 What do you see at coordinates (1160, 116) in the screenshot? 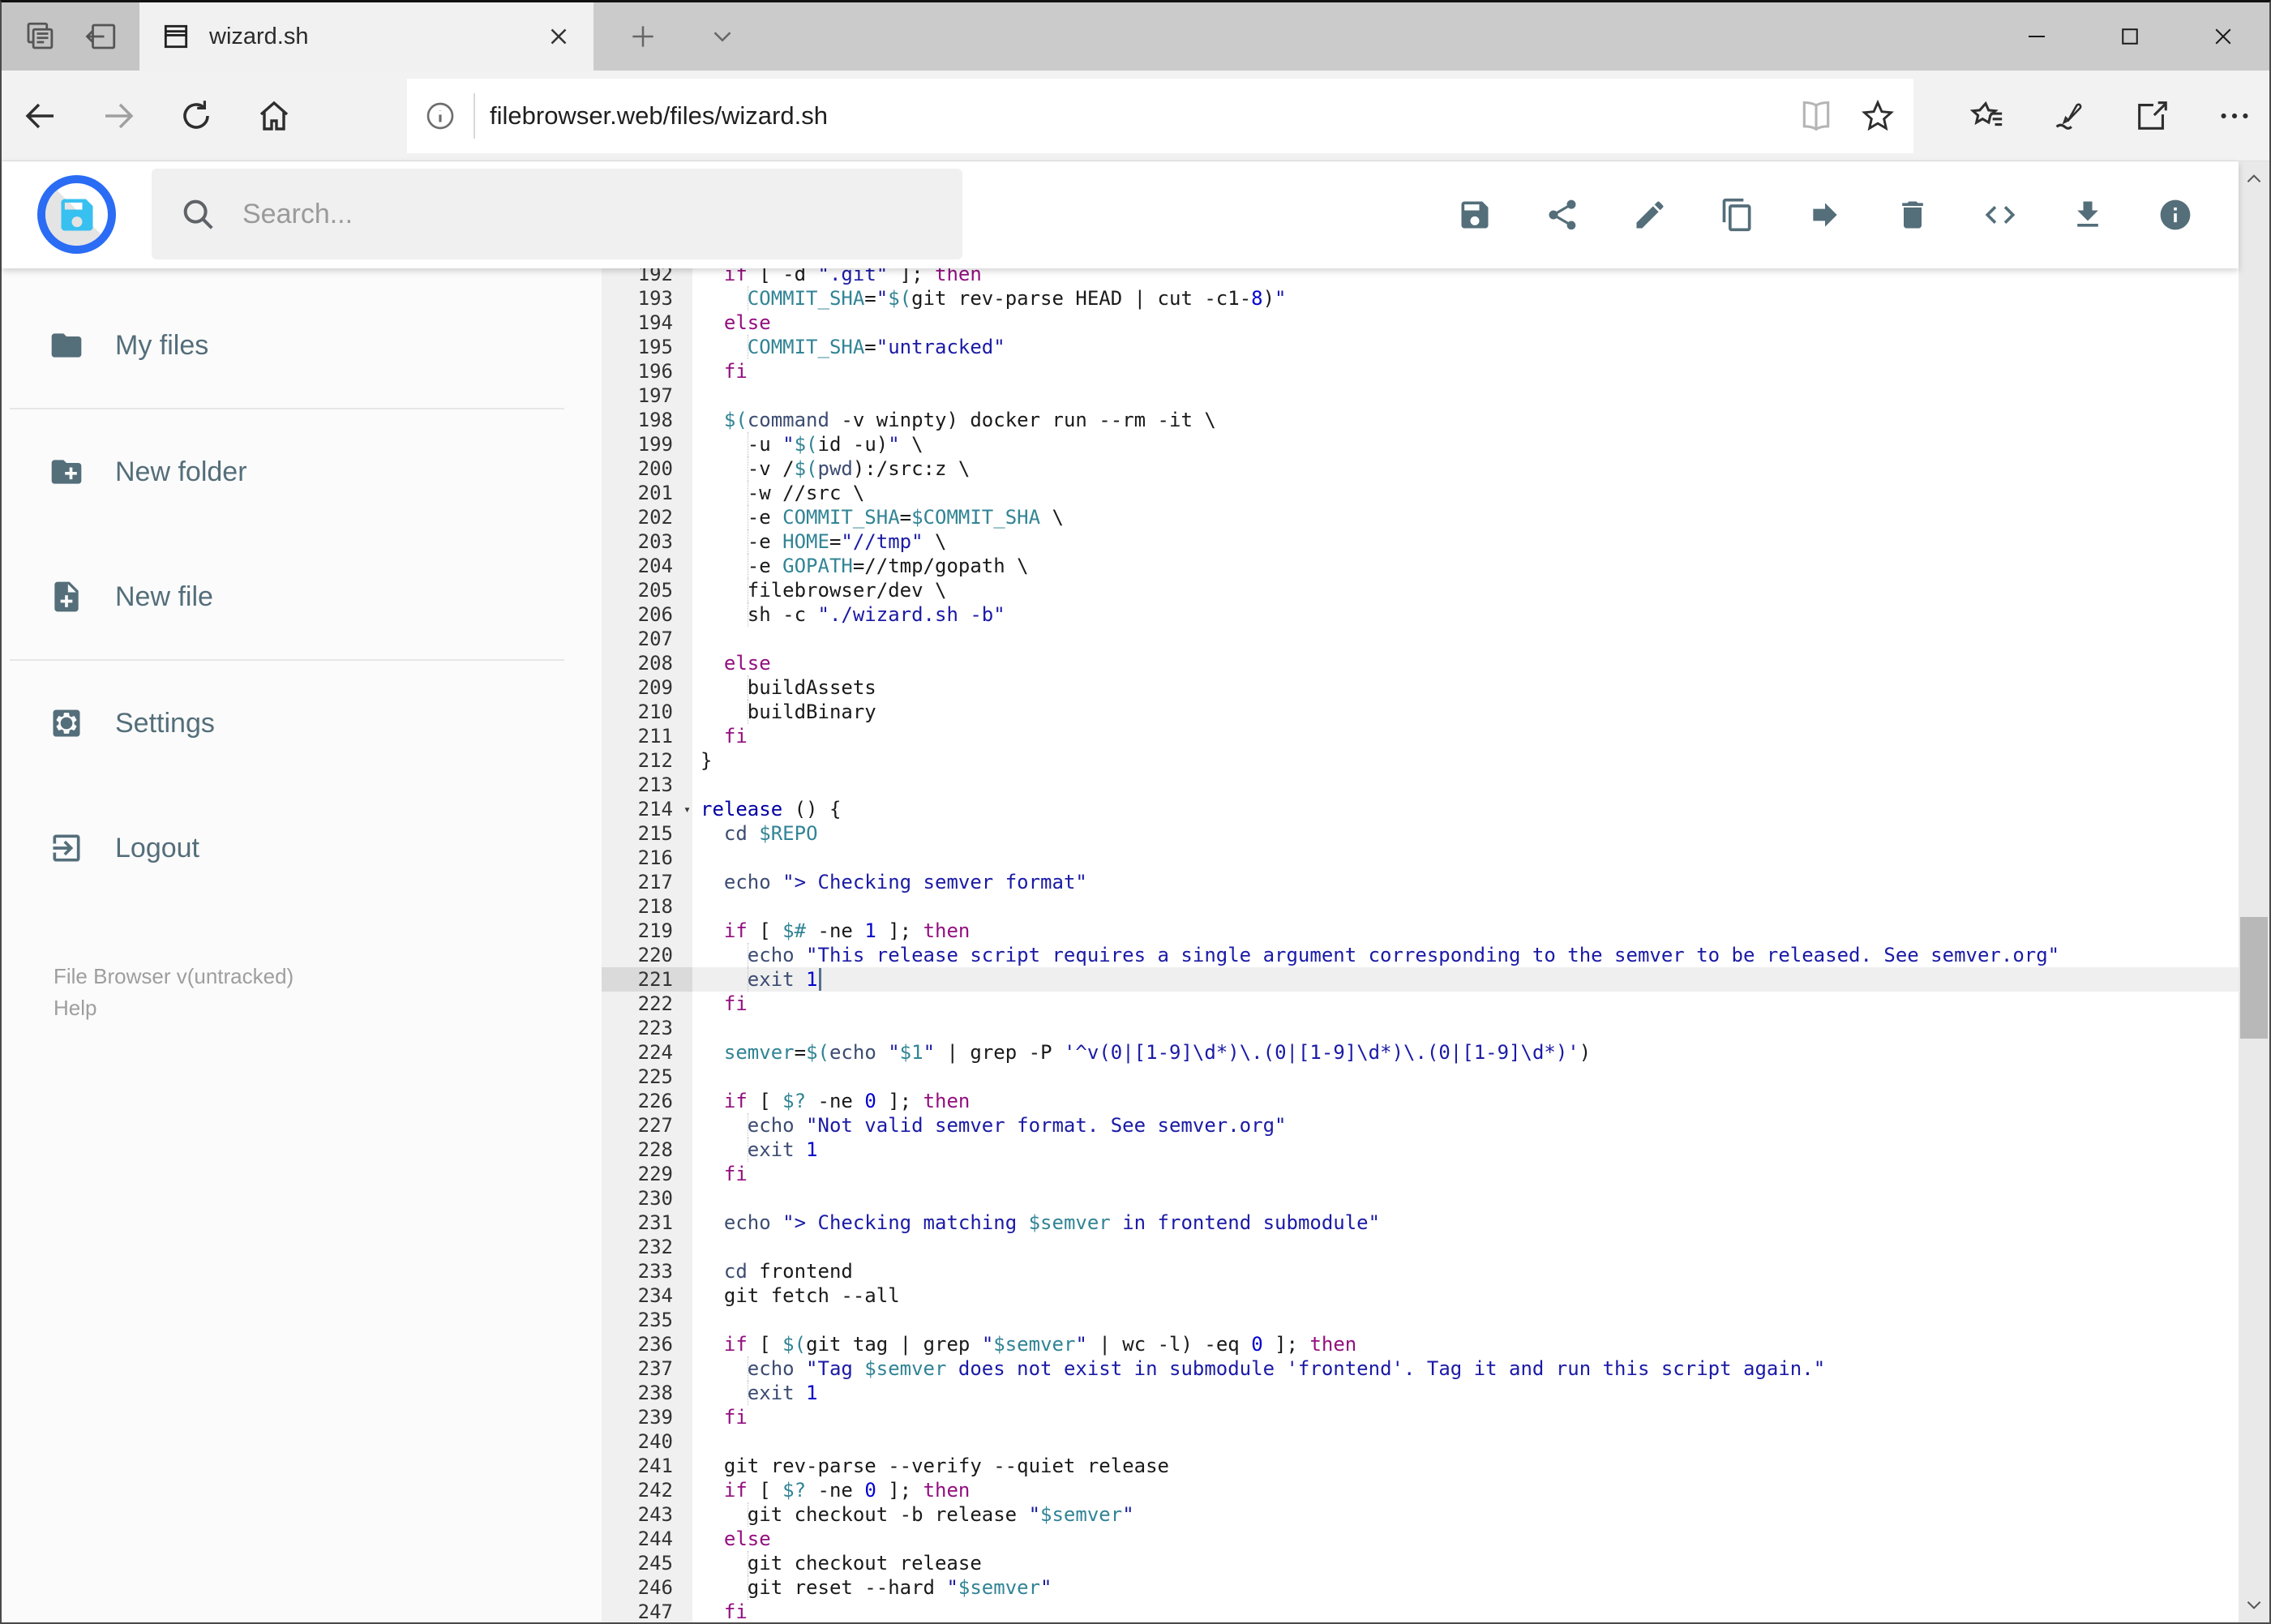
I see `address-bar: filebrowser.web/files/wizard.sh` at bounding box center [1160, 116].